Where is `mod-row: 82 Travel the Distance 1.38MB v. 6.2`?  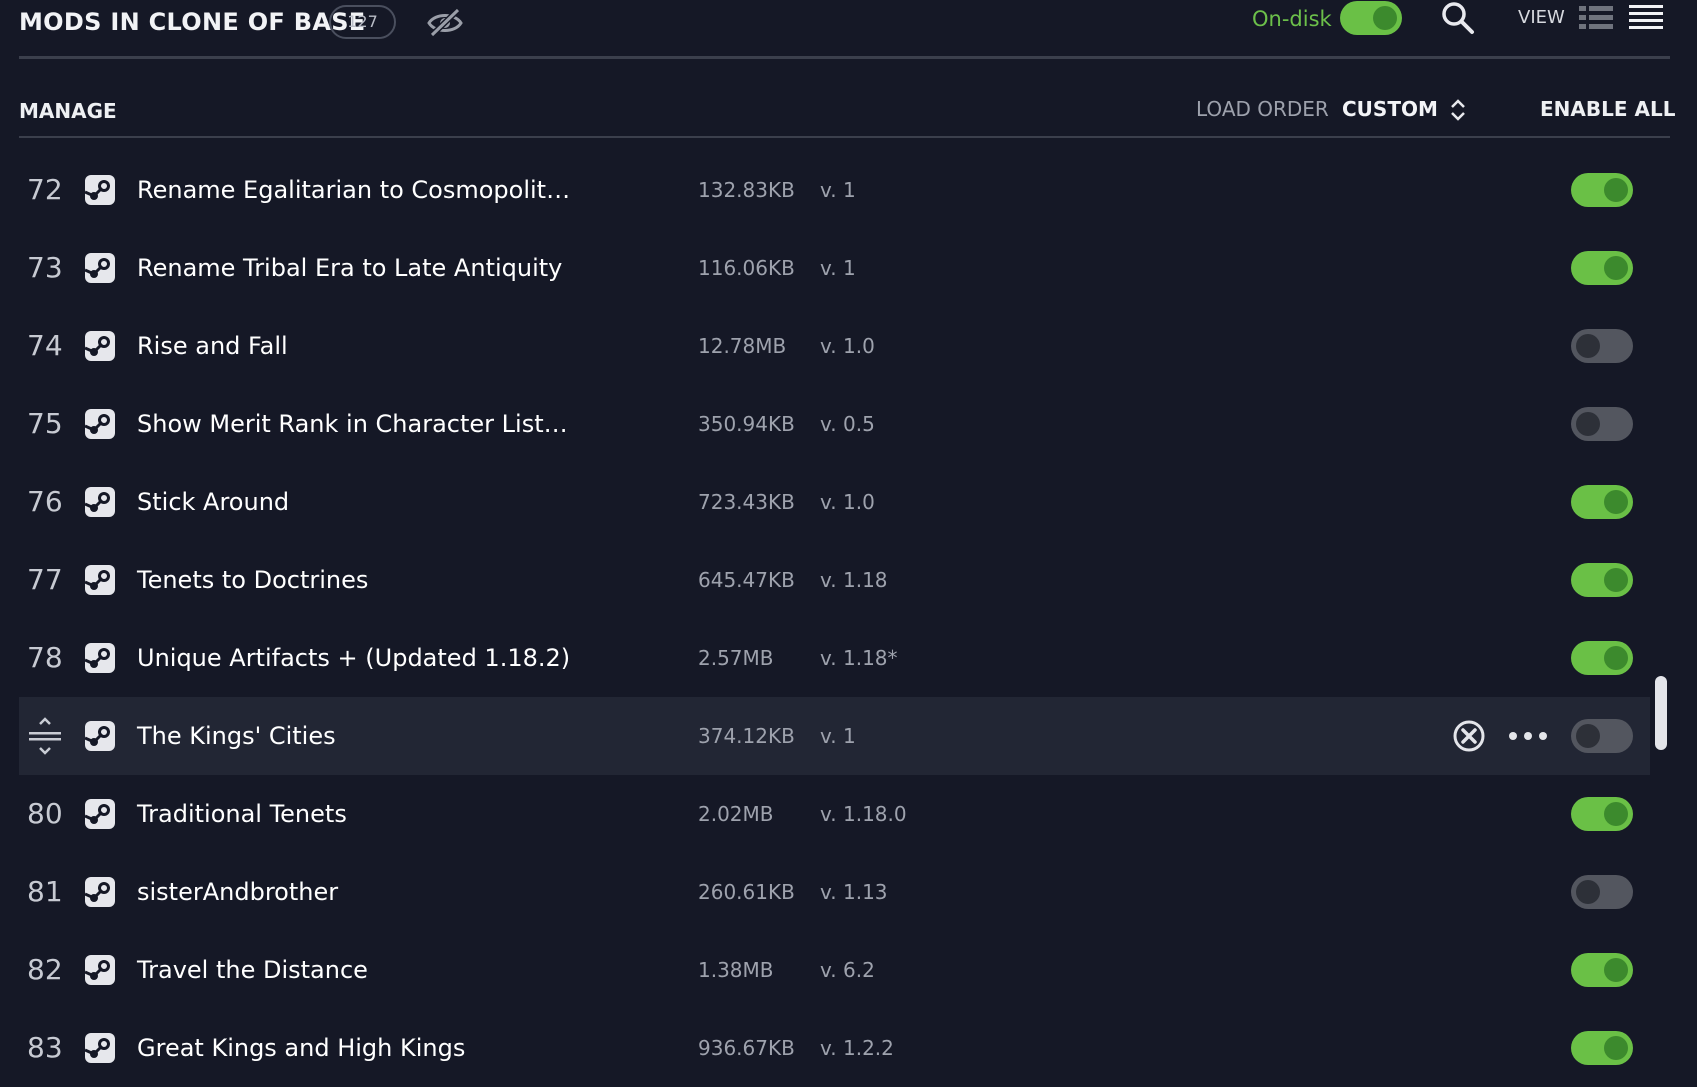 mod-row: 82 Travel the Distance 1.38MB v. 6.2 is located at coordinates (834, 970).